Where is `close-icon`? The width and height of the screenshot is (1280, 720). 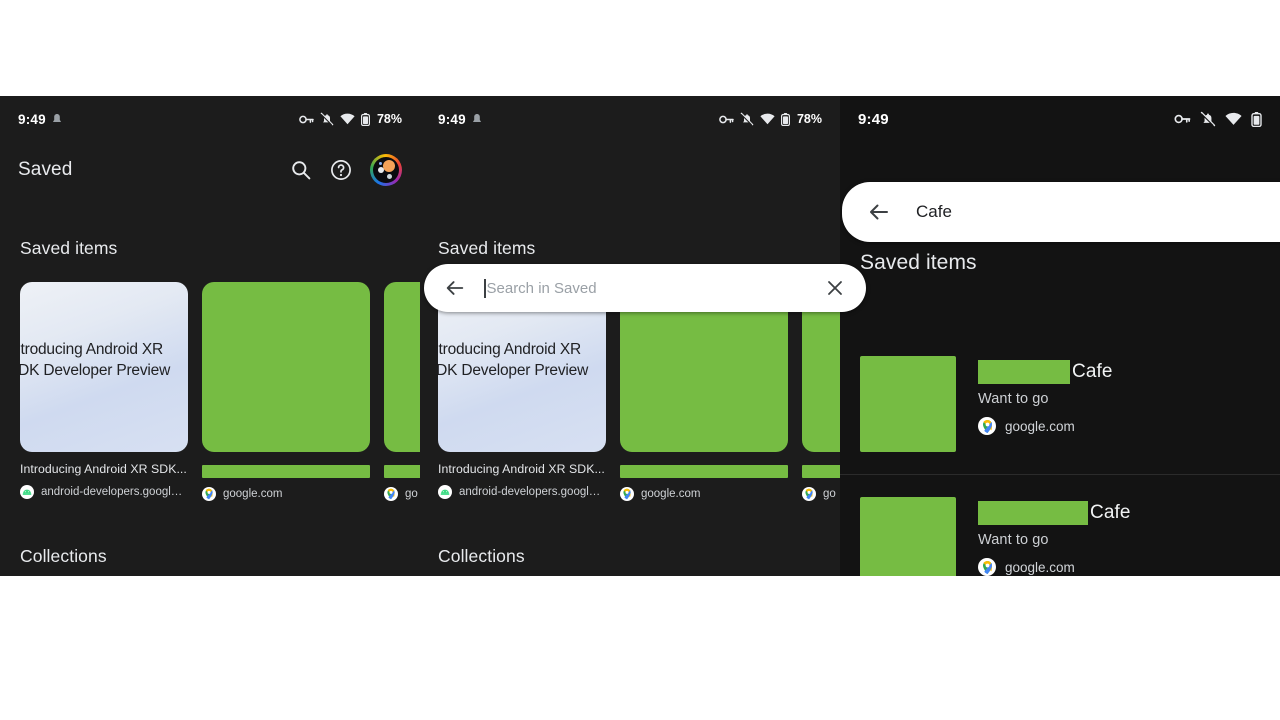
close-icon is located at coordinates (835, 288).